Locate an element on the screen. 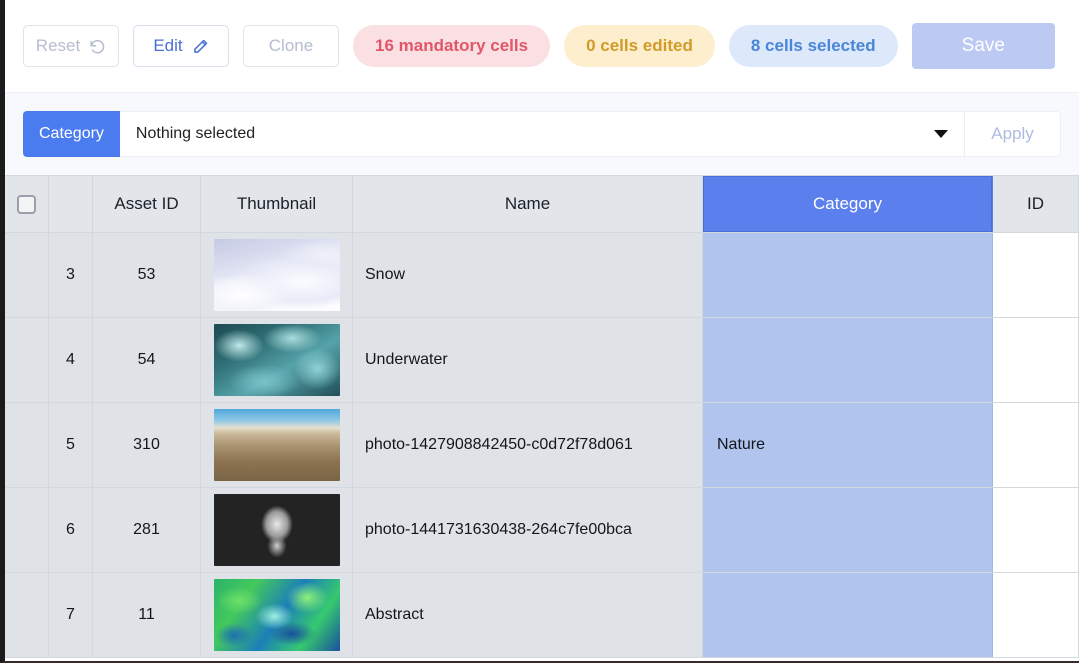  abstract-thumbnail is located at coordinates (276, 615).